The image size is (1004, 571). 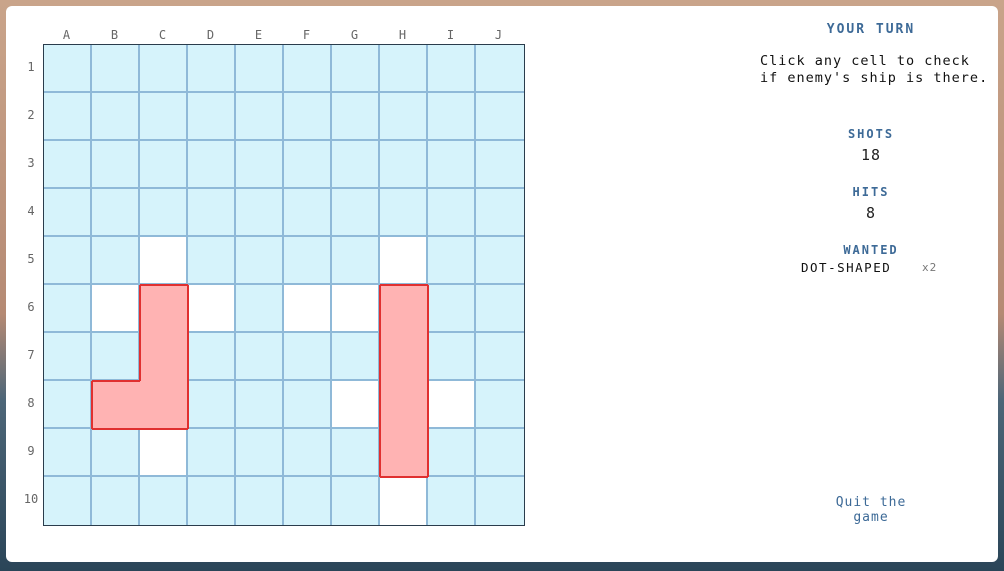 What do you see at coordinates (404, 309) in the screenshot?
I see `board-cell-h6` at bounding box center [404, 309].